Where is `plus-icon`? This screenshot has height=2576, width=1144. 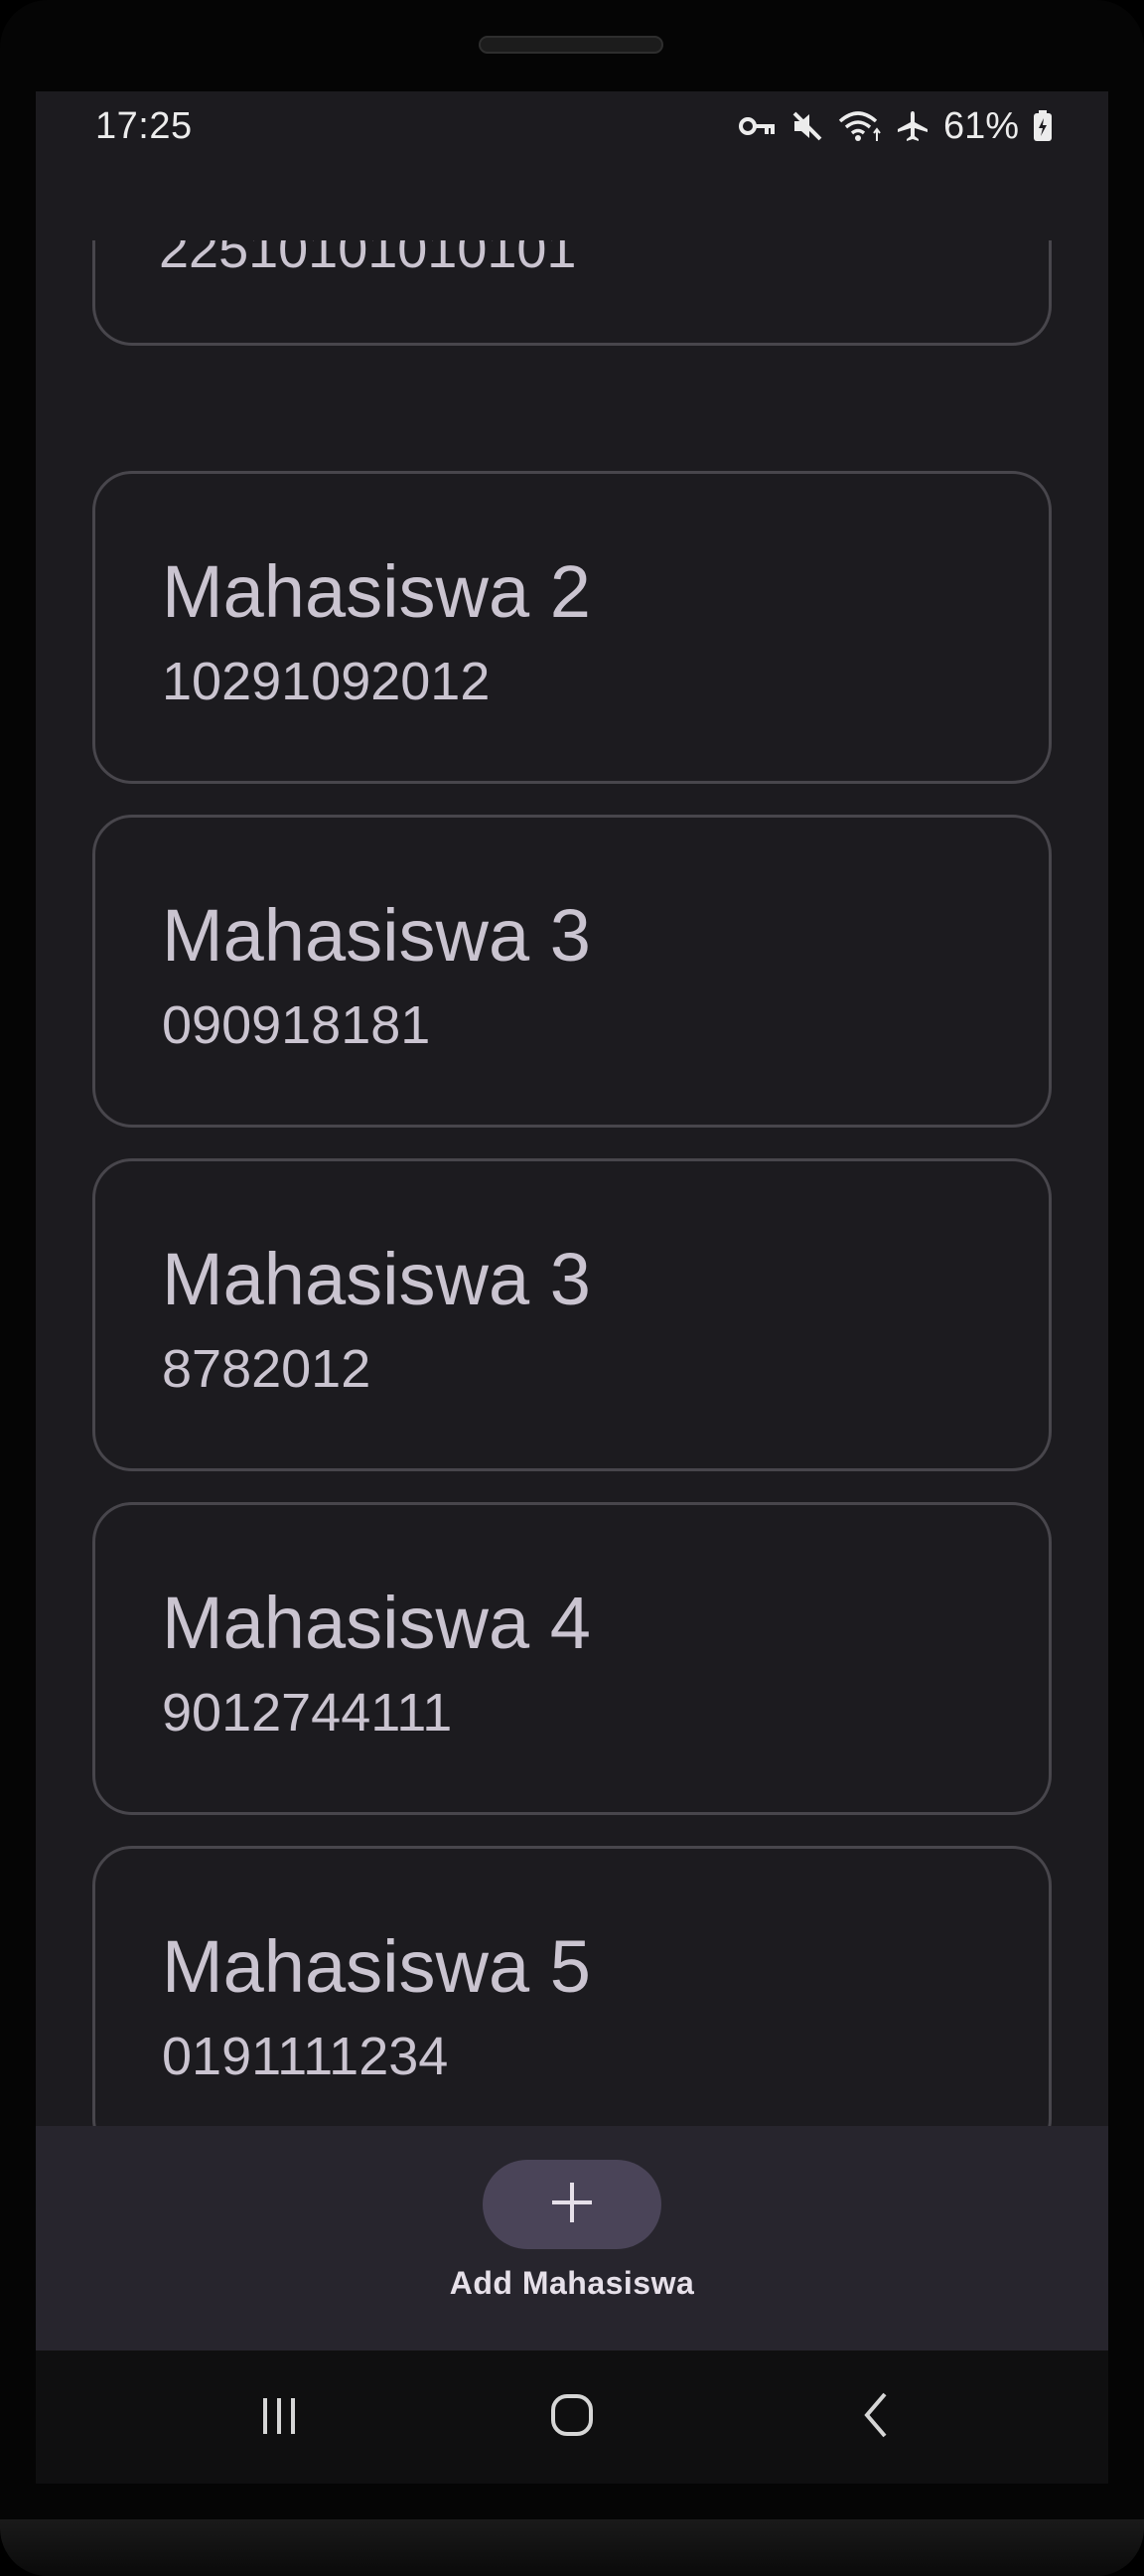 plus-icon is located at coordinates (572, 2205).